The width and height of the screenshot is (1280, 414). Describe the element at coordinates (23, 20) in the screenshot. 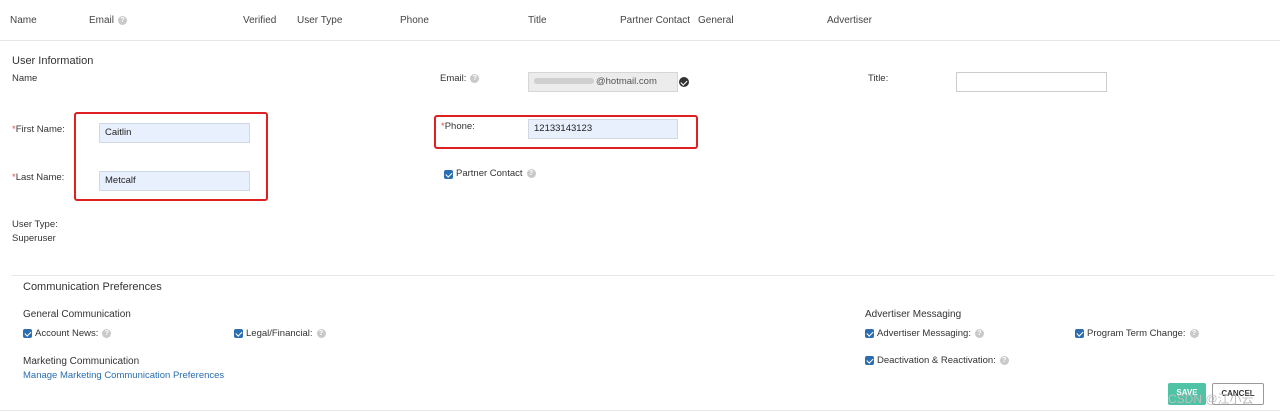

I see `col-name: Name` at that location.